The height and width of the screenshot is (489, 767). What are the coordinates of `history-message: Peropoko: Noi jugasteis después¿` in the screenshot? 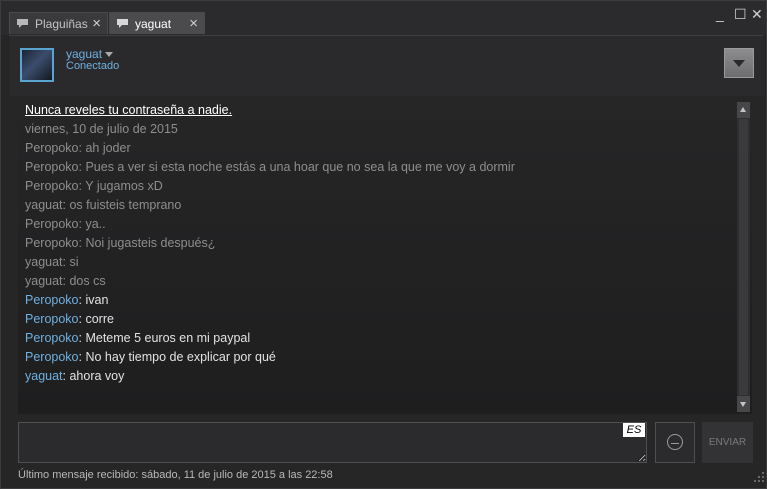 It's located at (120, 243).